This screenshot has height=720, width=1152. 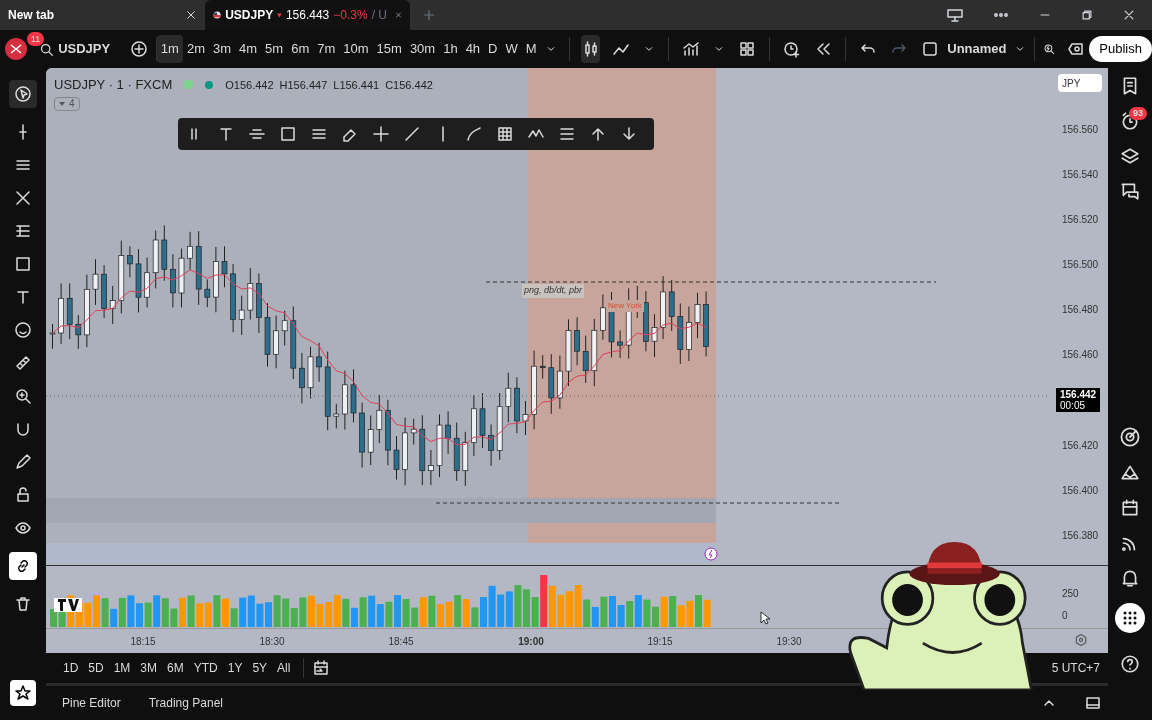 I want to click on layout-name: Unnamed, so click(x=977, y=49).